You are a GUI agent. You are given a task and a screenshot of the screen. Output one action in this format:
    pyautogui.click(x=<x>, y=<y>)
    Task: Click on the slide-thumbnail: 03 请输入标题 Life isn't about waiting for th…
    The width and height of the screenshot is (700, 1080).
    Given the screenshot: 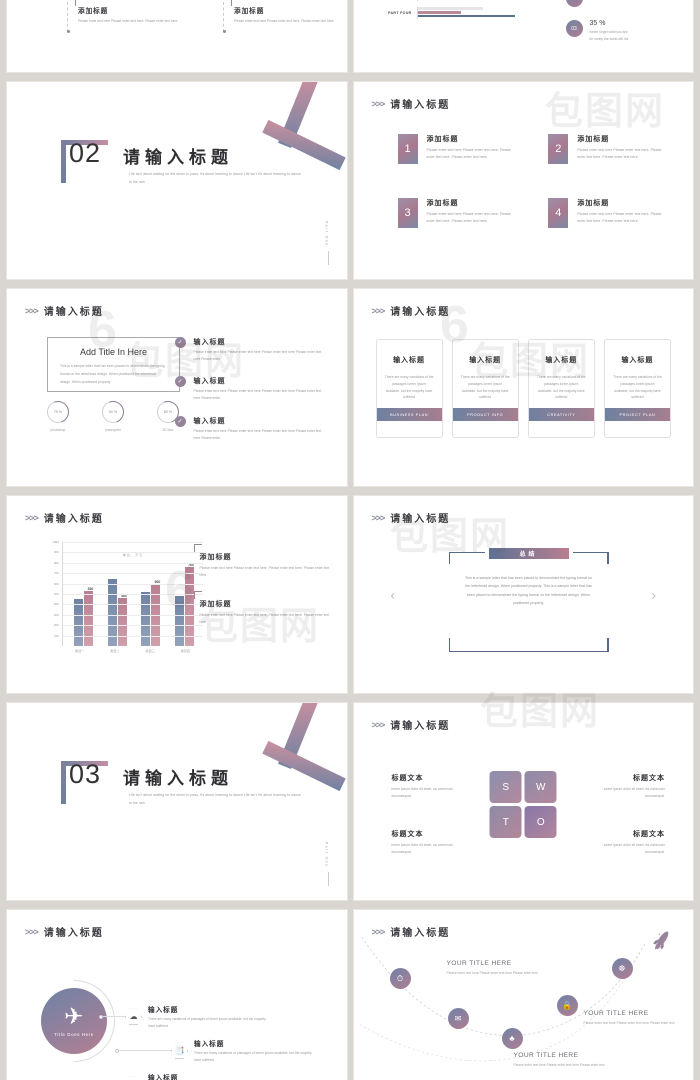 What is the action you would take?
    pyautogui.click(x=177, y=801)
    